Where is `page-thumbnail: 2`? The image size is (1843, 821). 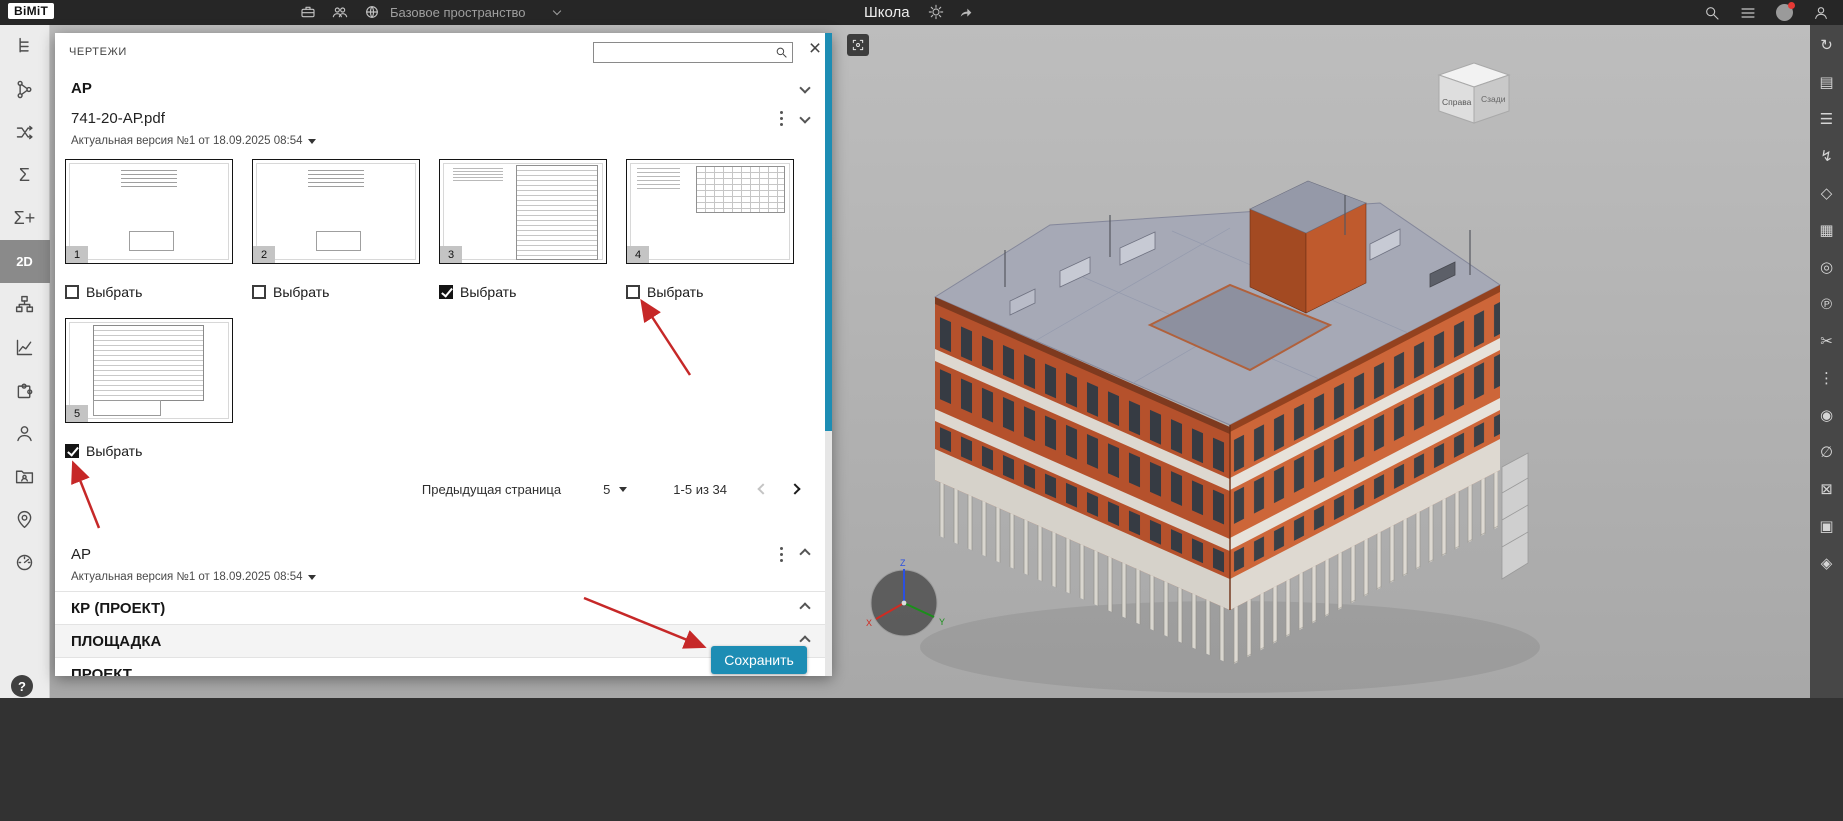
page-thumbnail: 2 is located at coordinates (336, 211).